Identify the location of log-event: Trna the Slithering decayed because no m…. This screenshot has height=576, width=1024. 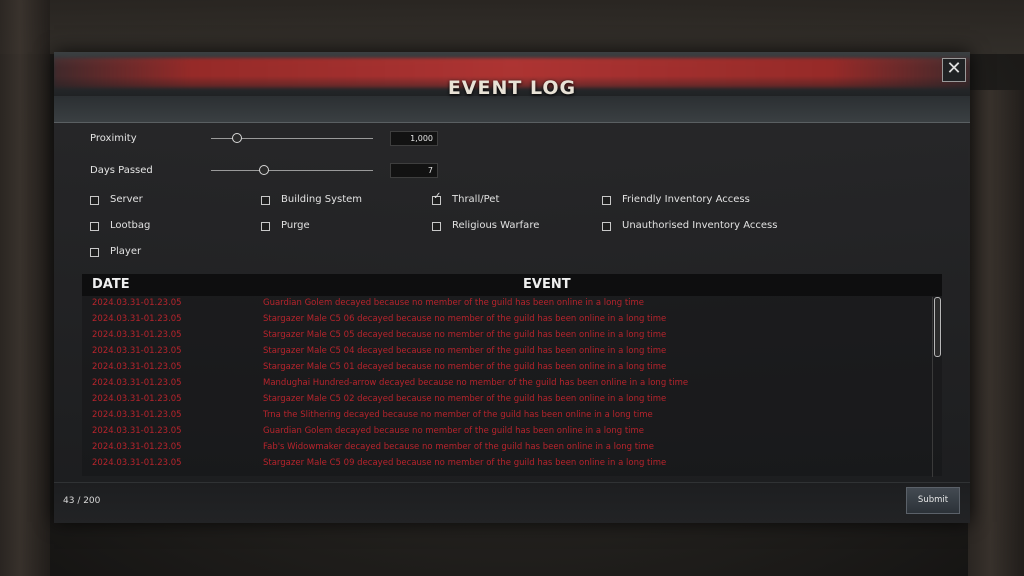
(458, 415).